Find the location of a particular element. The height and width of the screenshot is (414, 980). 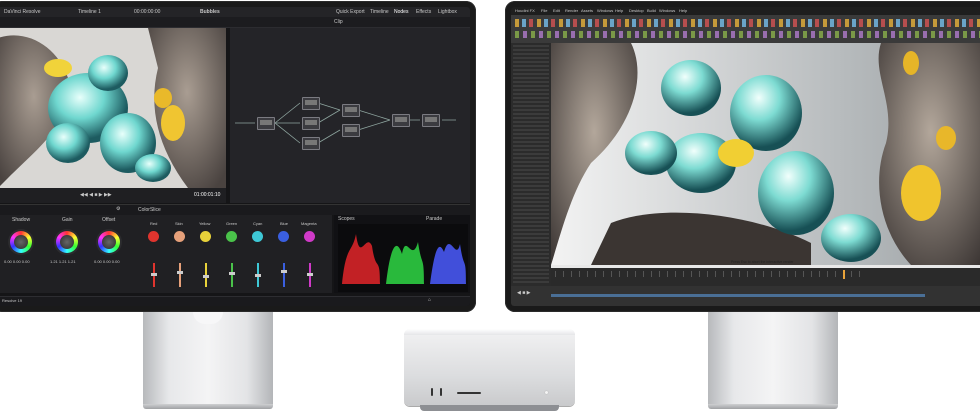

timeline-name: Timeline 1 is located at coordinates (89, 12).